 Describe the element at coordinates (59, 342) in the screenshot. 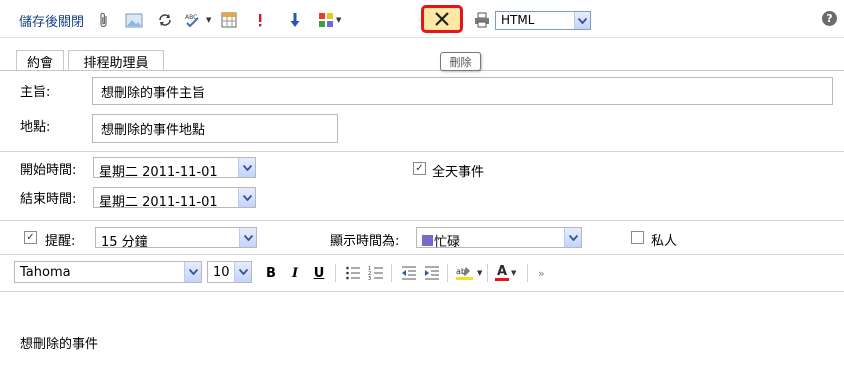

I see `message-body: 想刪除的事件` at that location.